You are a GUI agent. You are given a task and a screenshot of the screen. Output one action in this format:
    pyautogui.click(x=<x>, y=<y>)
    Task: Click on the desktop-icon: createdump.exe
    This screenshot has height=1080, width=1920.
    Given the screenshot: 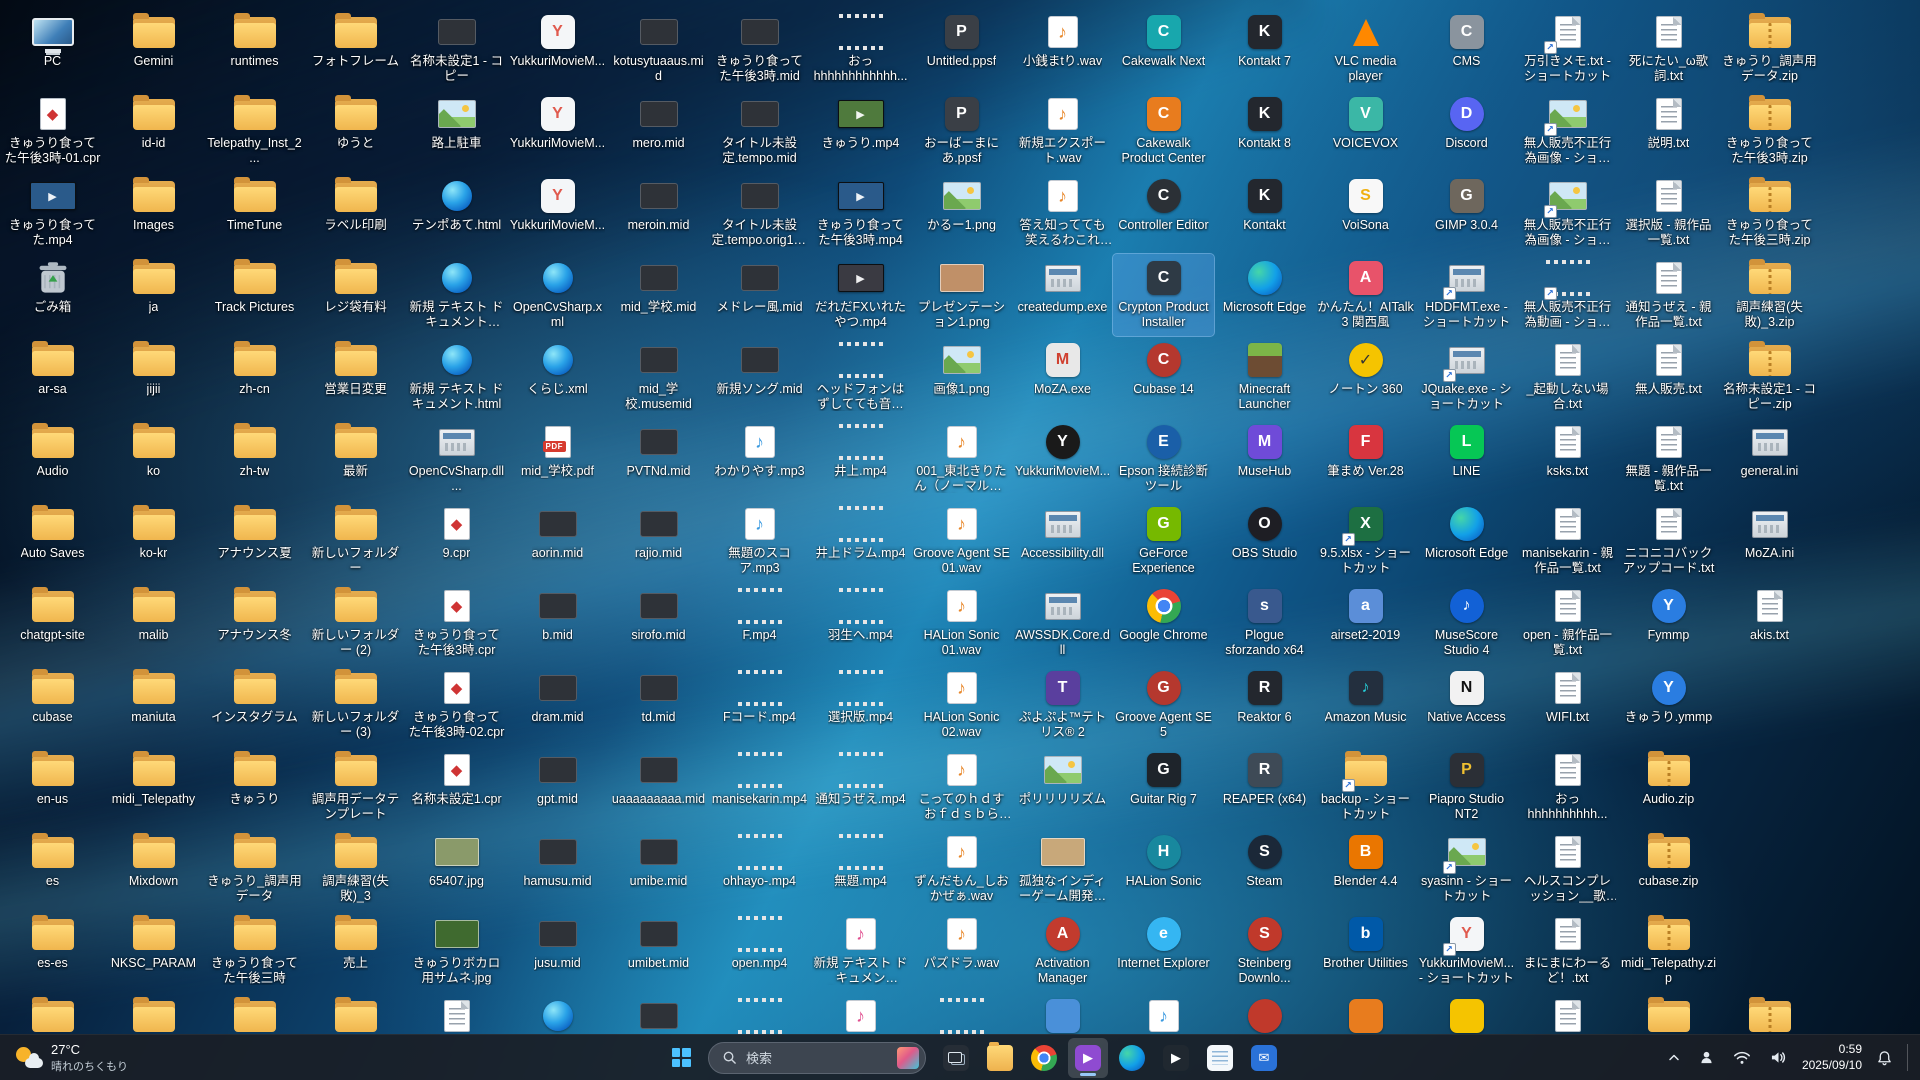 What is the action you would take?
    pyautogui.click(x=1062, y=295)
    